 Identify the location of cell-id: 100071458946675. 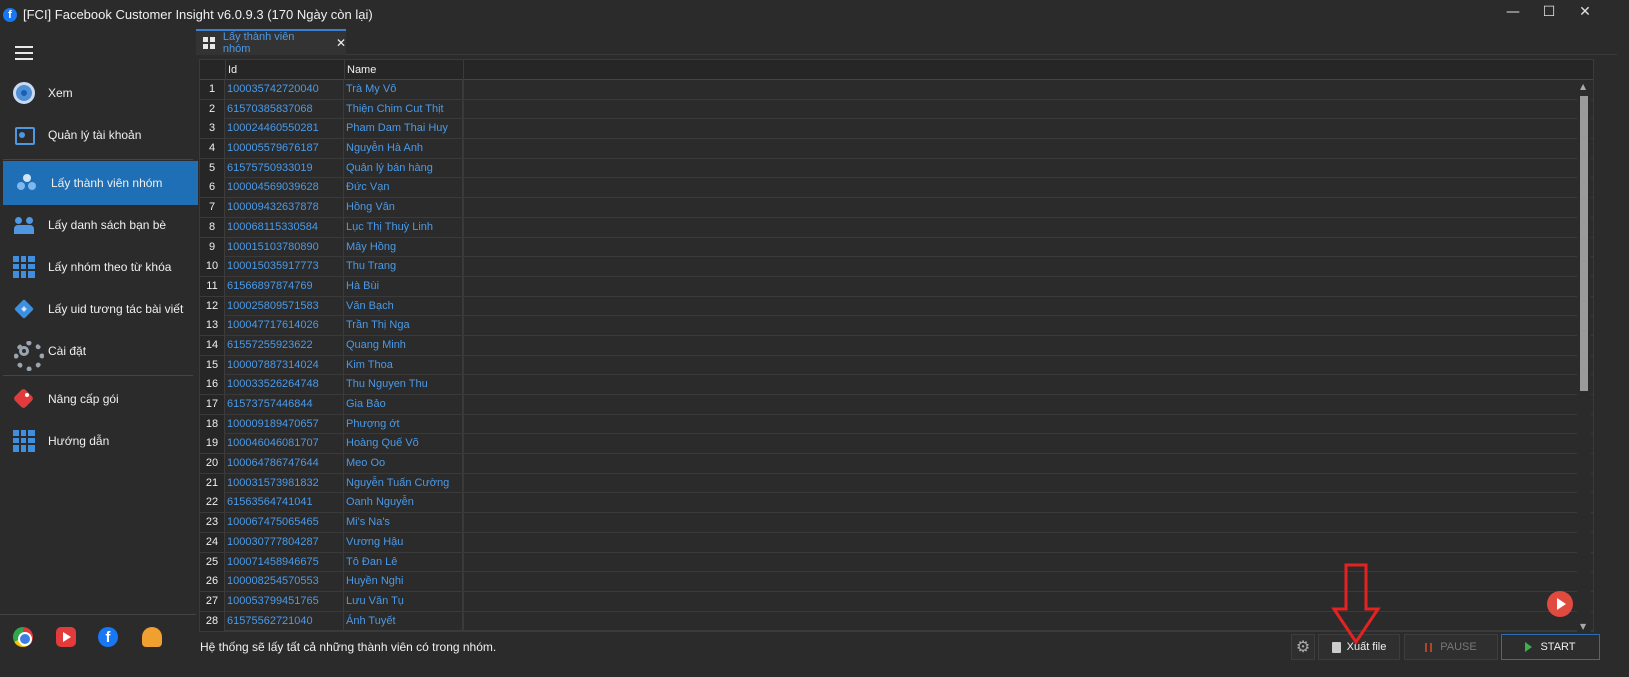
(285, 562).